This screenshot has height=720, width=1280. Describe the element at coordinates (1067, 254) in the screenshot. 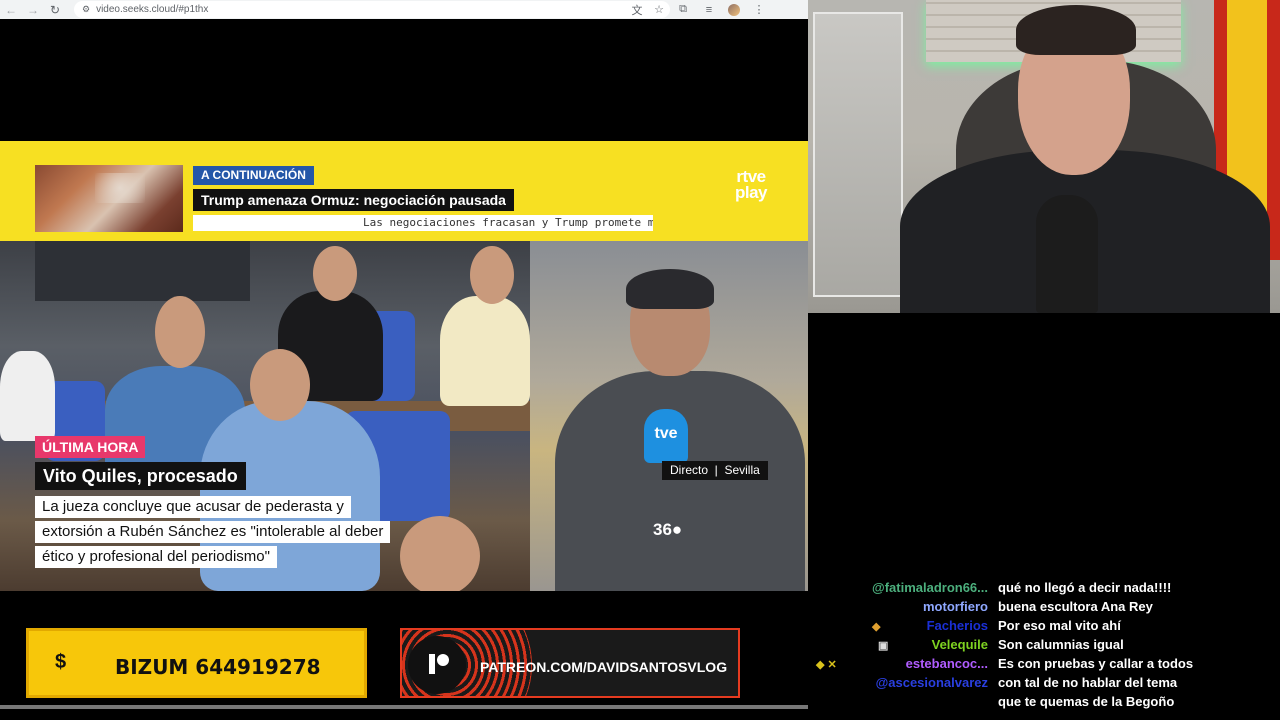

I see `streamer-microphone` at that location.